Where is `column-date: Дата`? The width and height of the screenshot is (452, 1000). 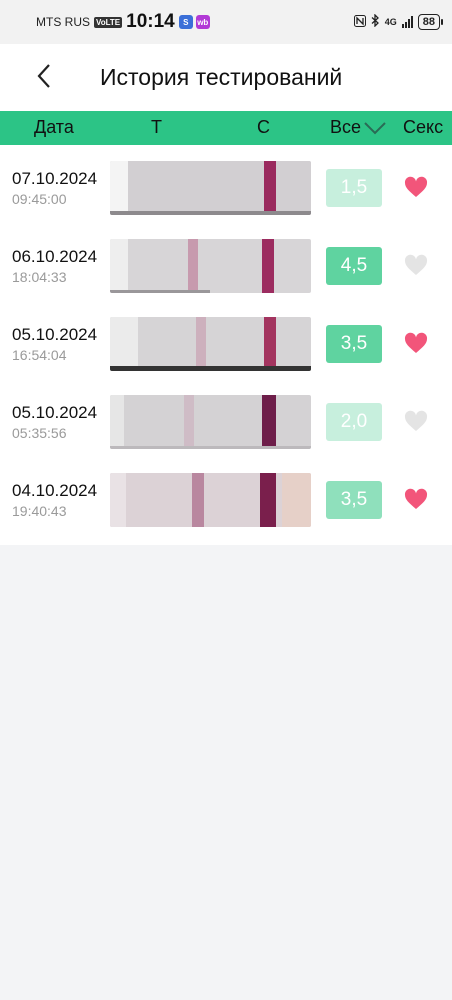 column-date: Дата is located at coordinates (54, 127).